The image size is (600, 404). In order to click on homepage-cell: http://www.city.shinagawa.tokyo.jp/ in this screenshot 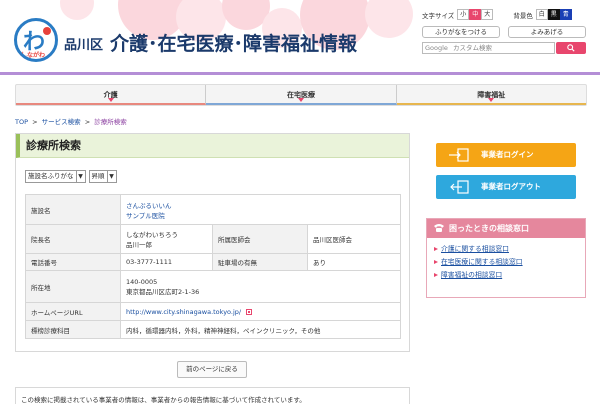, I will do `click(260, 311)`.